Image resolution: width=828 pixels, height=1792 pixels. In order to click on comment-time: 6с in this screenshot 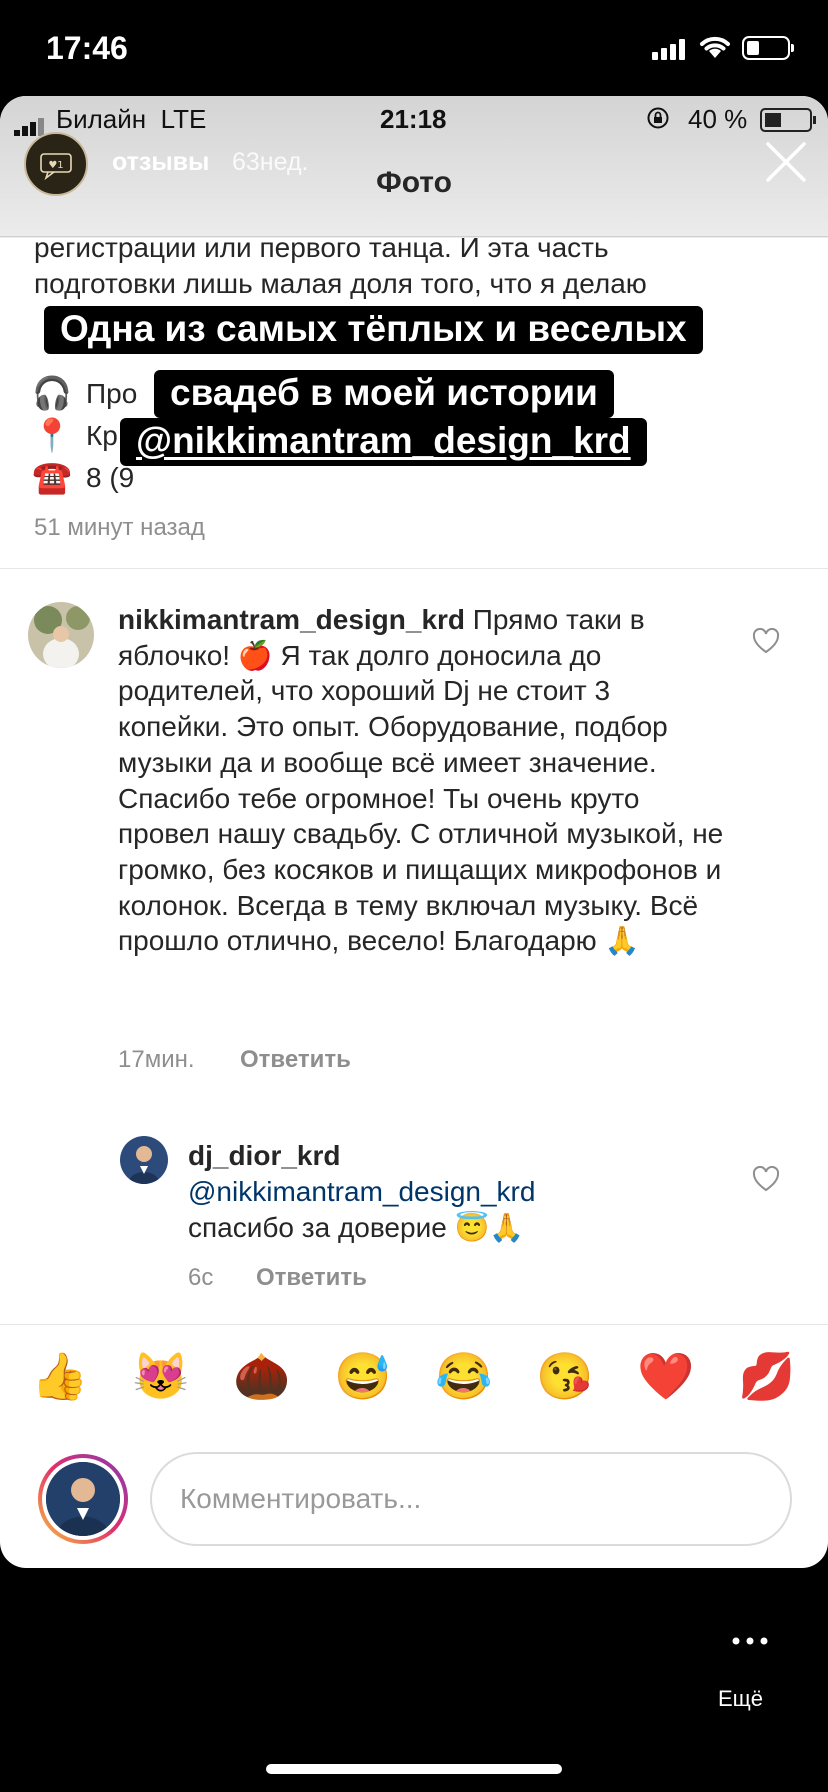, I will do `click(201, 1277)`.